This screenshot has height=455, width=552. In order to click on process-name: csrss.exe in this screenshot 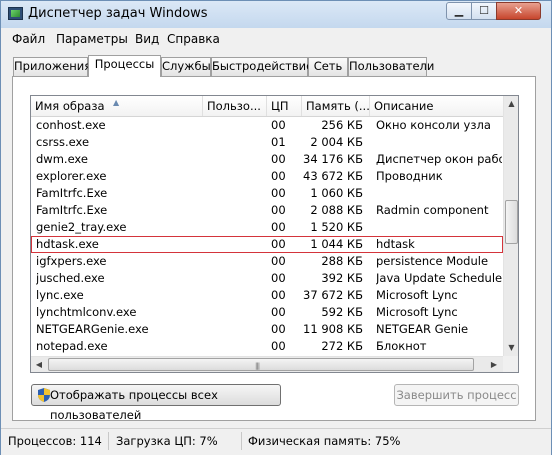, I will do `click(63, 142)`.